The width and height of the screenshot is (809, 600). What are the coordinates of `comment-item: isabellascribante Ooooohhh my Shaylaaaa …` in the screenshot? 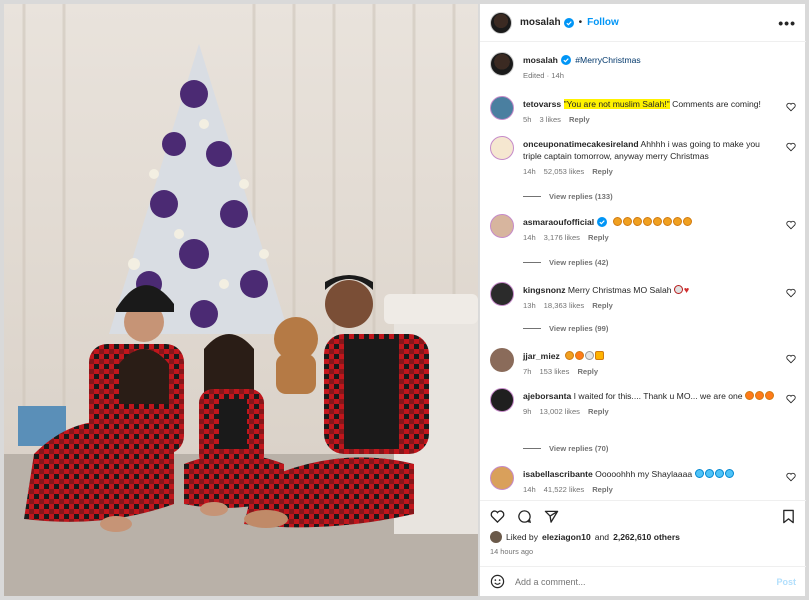 It's located at (643, 483).